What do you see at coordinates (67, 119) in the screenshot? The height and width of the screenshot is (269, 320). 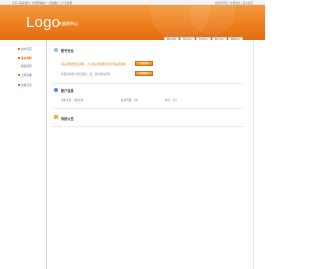 I see `section-title-notice: 系统公告` at bounding box center [67, 119].